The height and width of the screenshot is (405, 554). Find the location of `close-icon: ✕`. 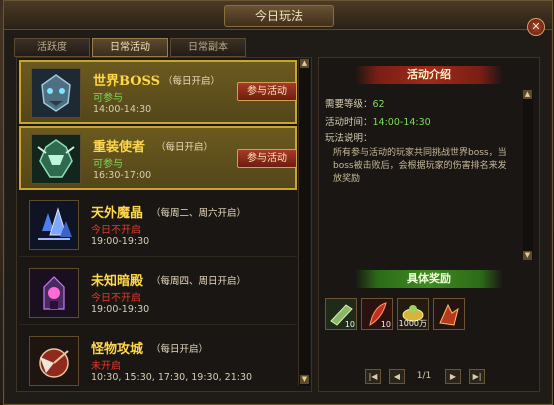

close-icon: ✕ is located at coordinates (536, 27).